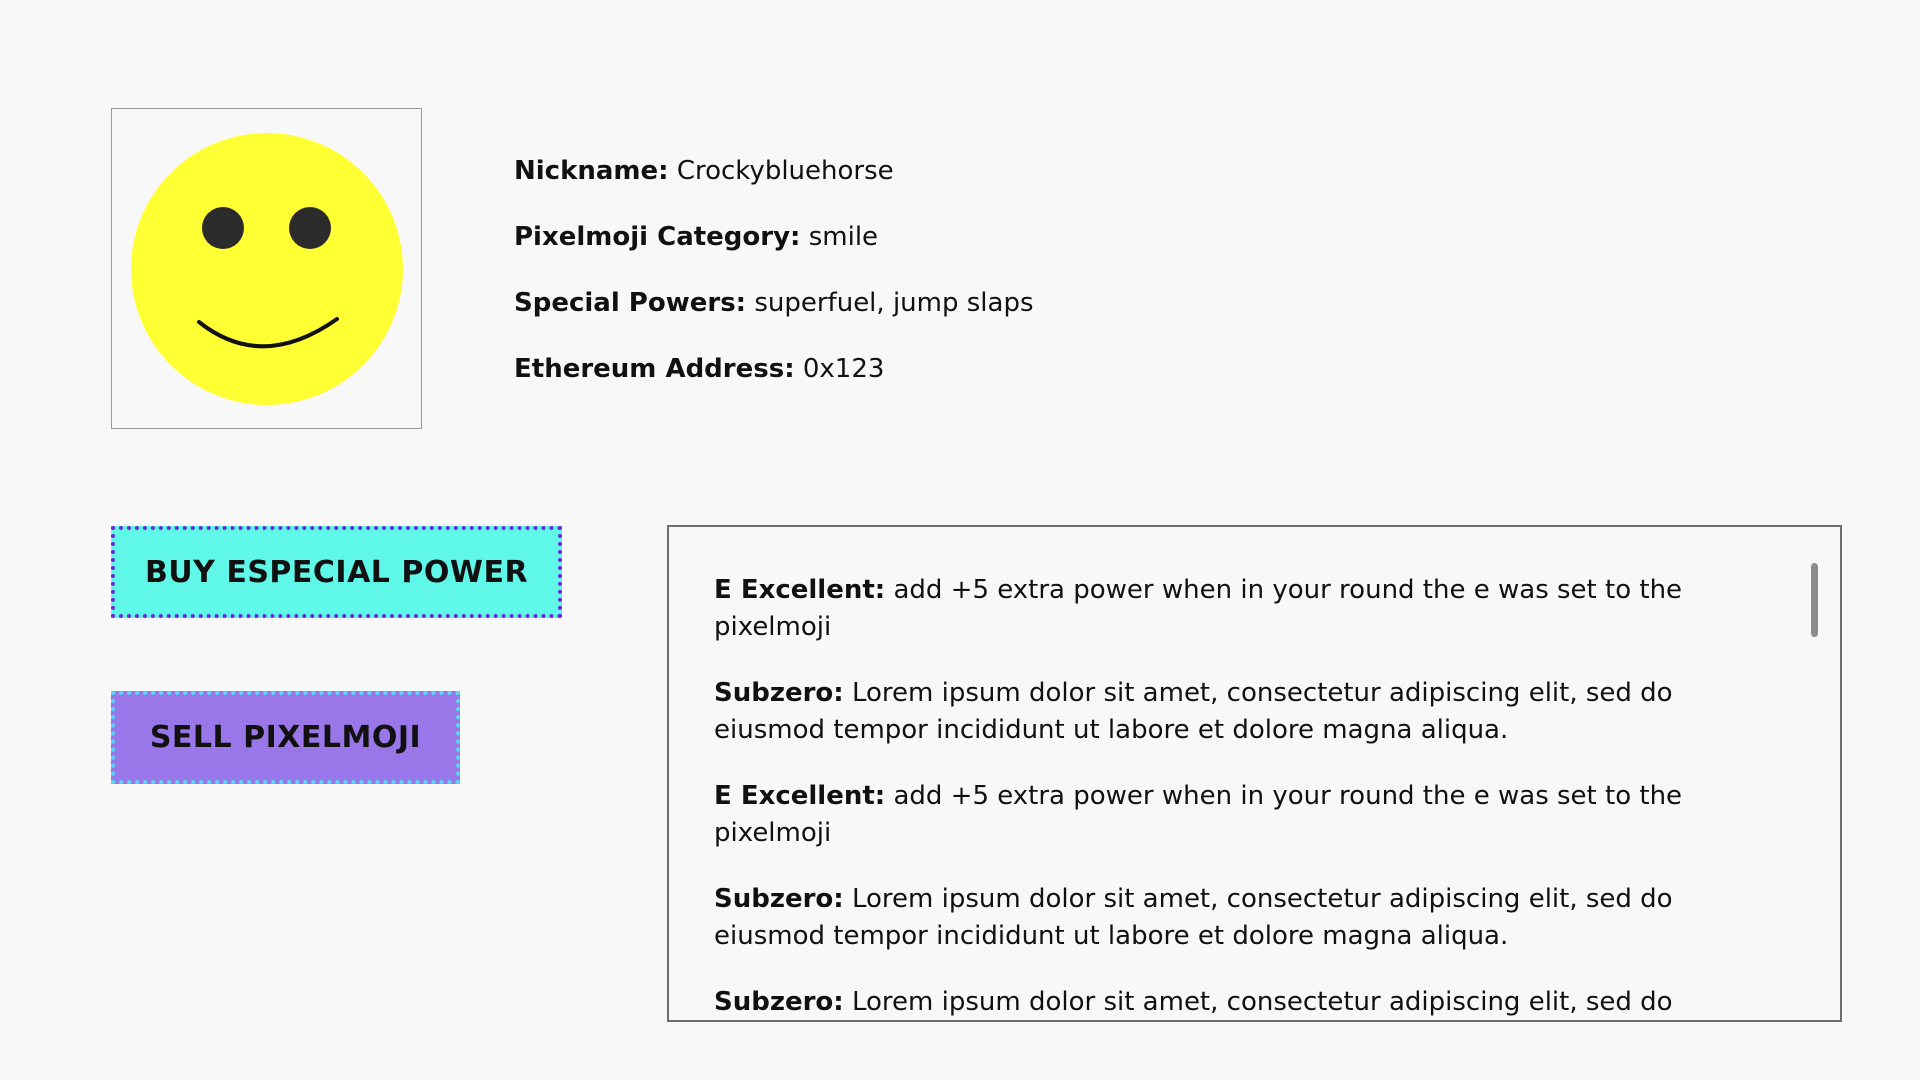 The width and height of the screenshot is (1920, 1080). Describe the element at coordinates (894, 303) in the screenshot. I see `special-powers-value: superfuel, jump slaps` at that location.